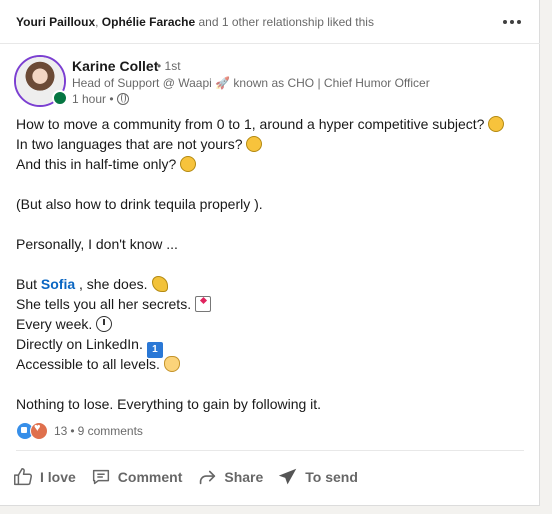  Describe the element at coordinates (208, 477) in the screenshot. I see `share-icon` at that location.